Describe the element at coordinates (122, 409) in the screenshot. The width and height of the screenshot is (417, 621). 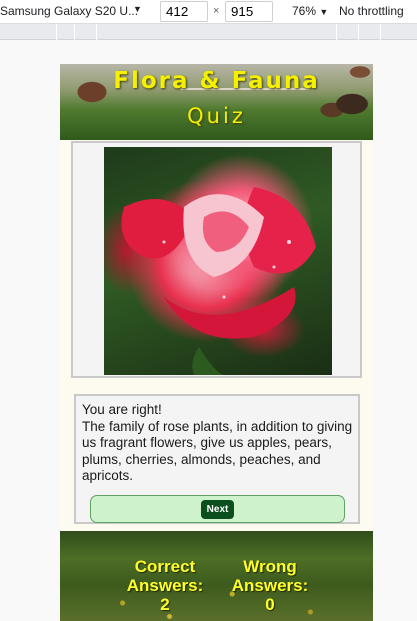
I see `answer-result: You are right!` at that location.